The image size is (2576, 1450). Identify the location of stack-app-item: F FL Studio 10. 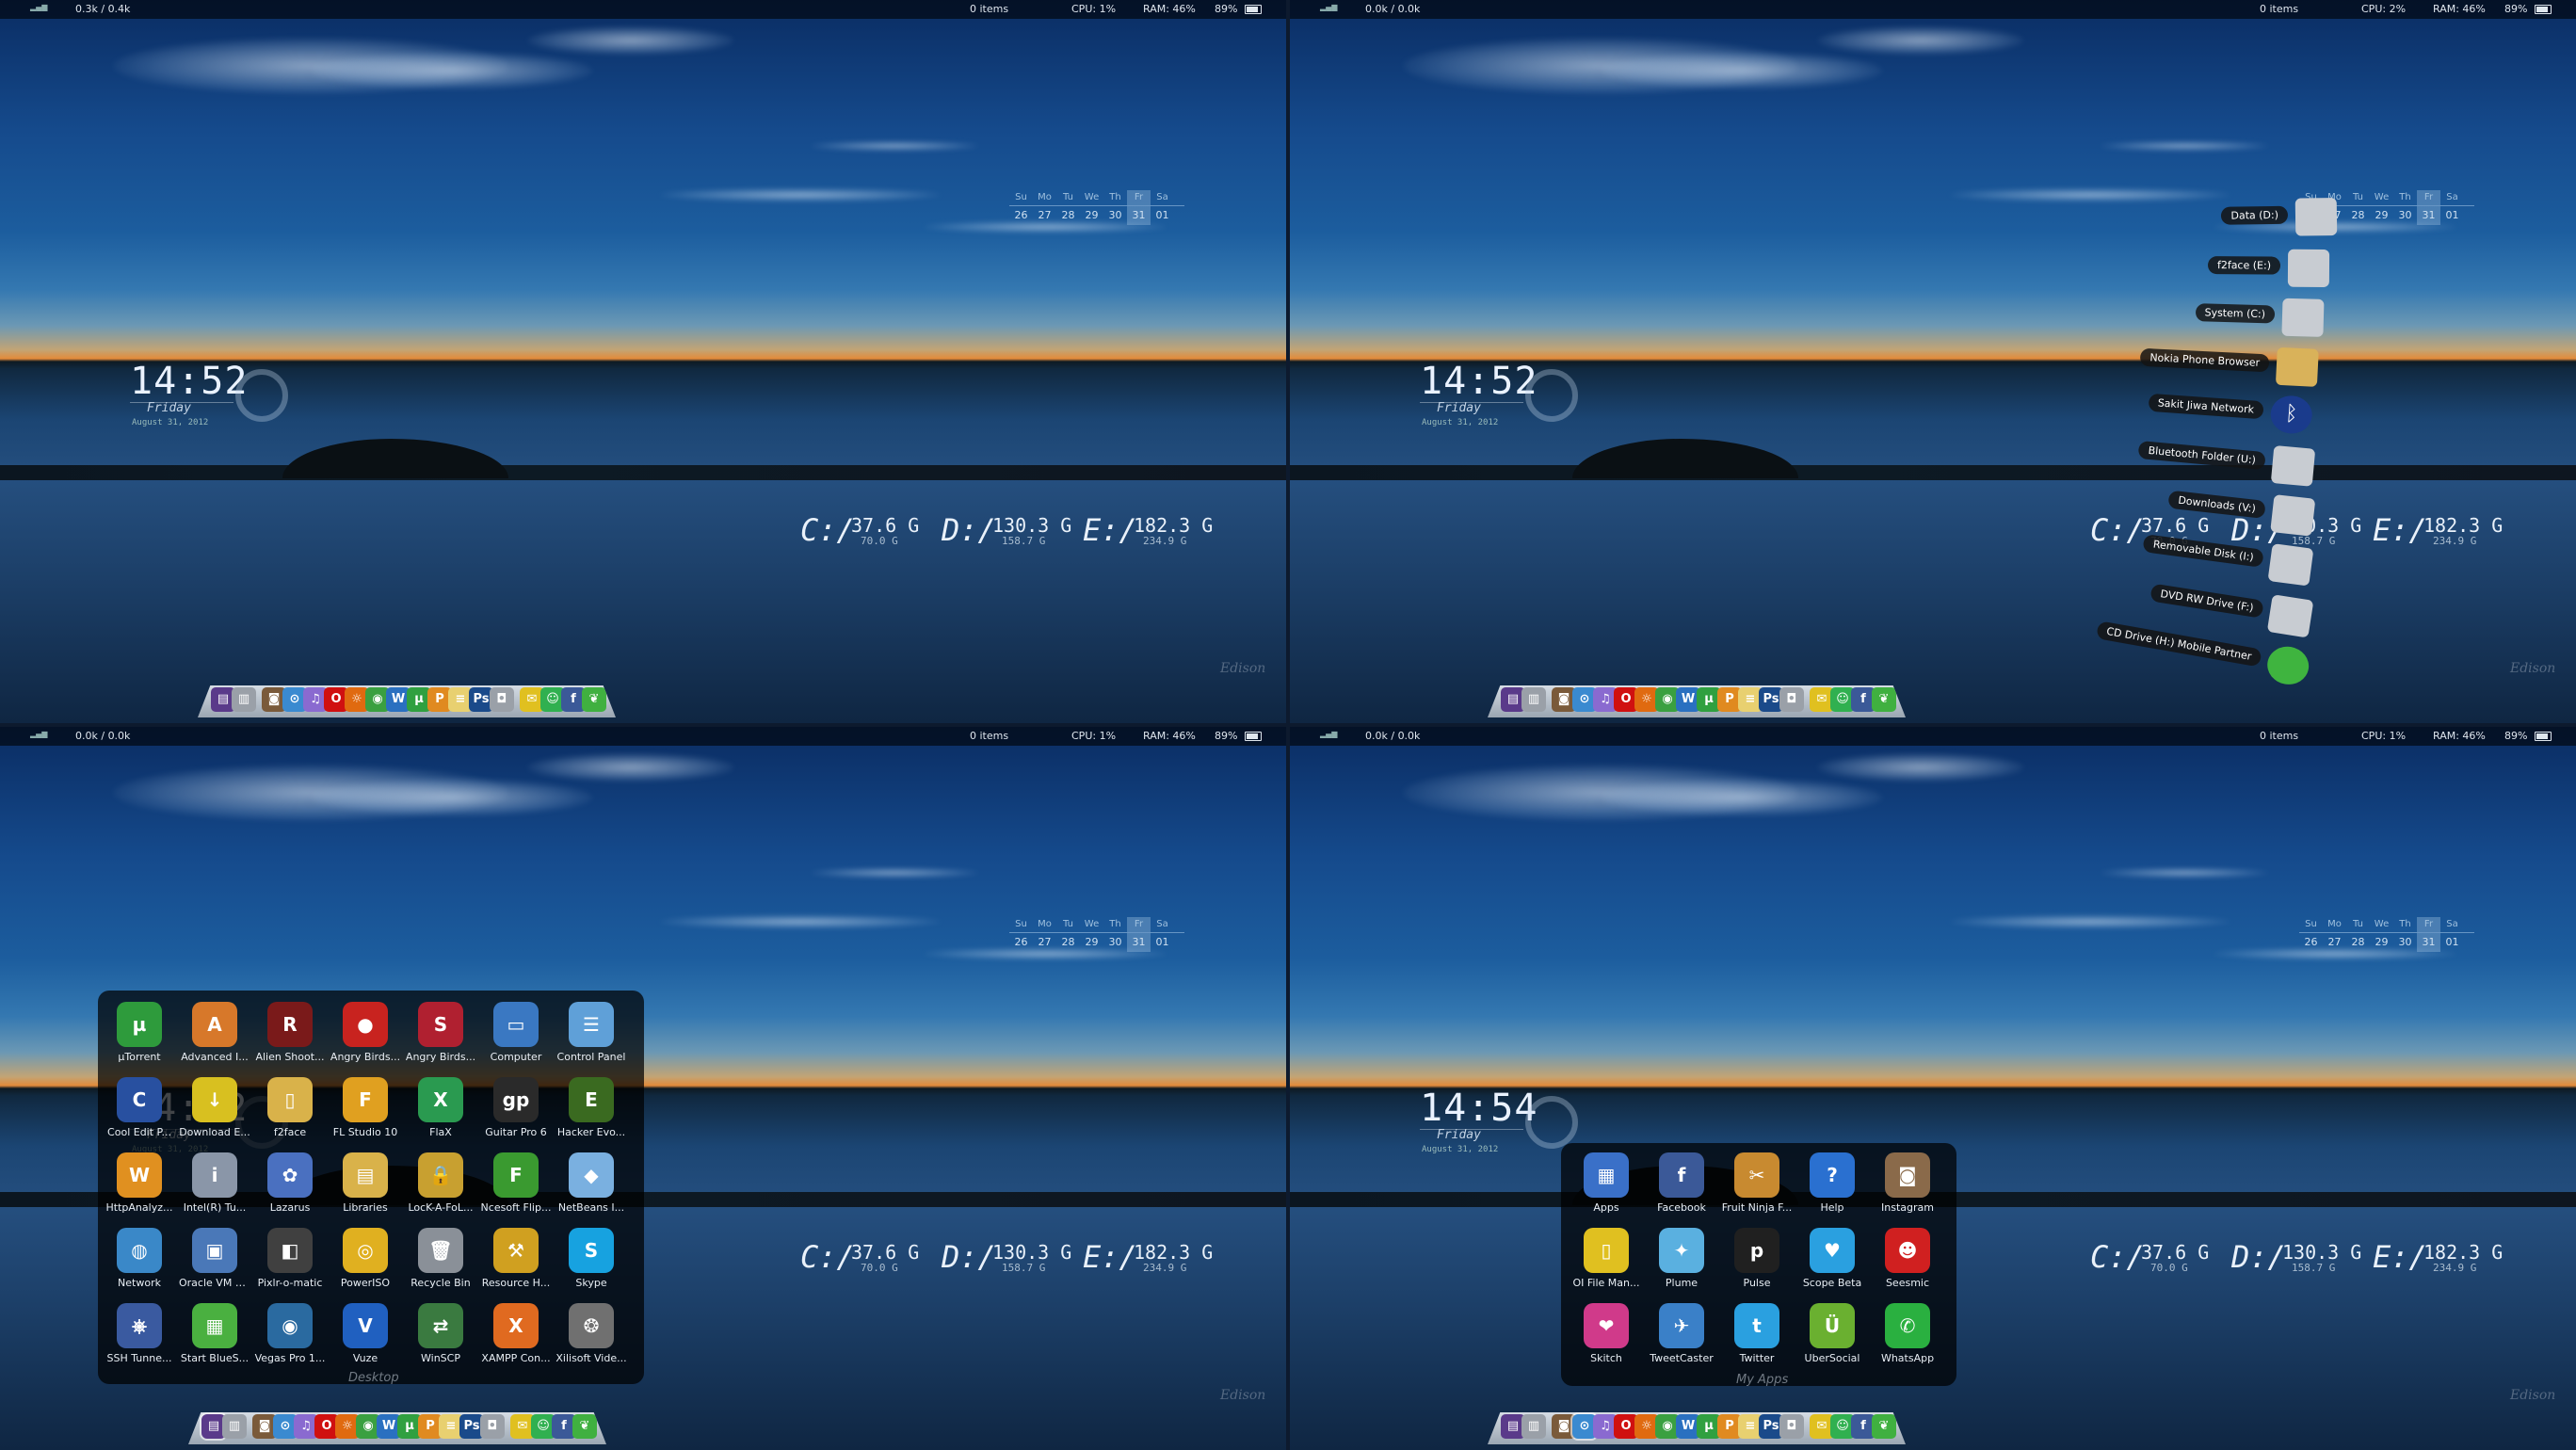
(365, 1110).